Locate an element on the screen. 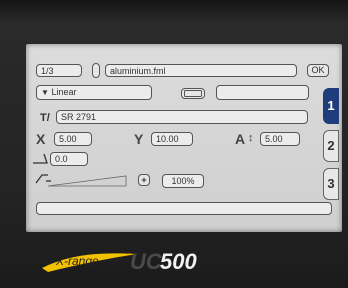 The width and height of the screenshot is (348, 288). power-value: 100% is located at coordinates (183, 181).